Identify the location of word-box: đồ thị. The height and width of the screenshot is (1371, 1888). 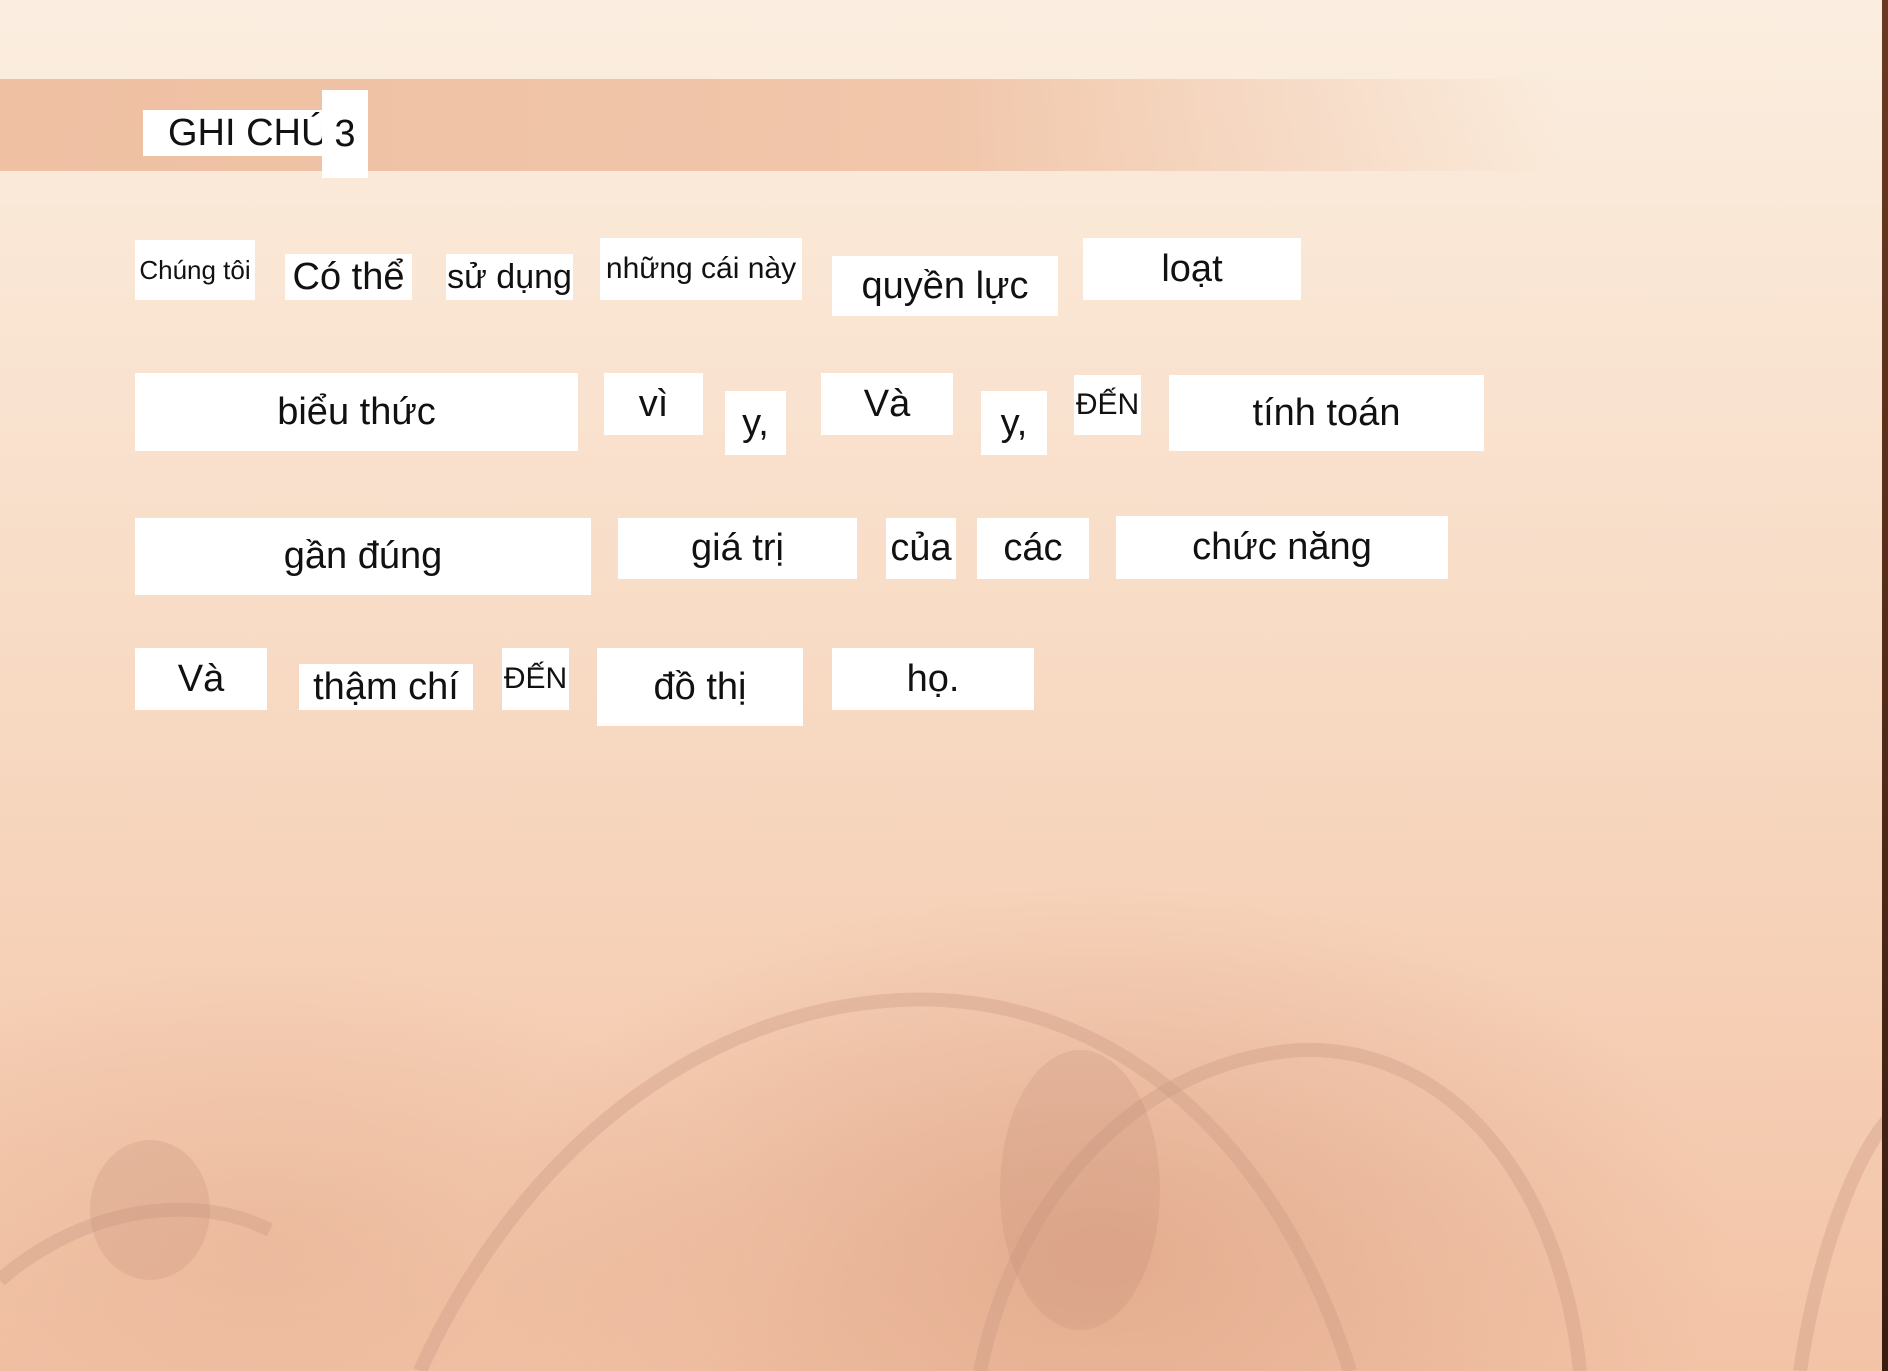
(700, 687).